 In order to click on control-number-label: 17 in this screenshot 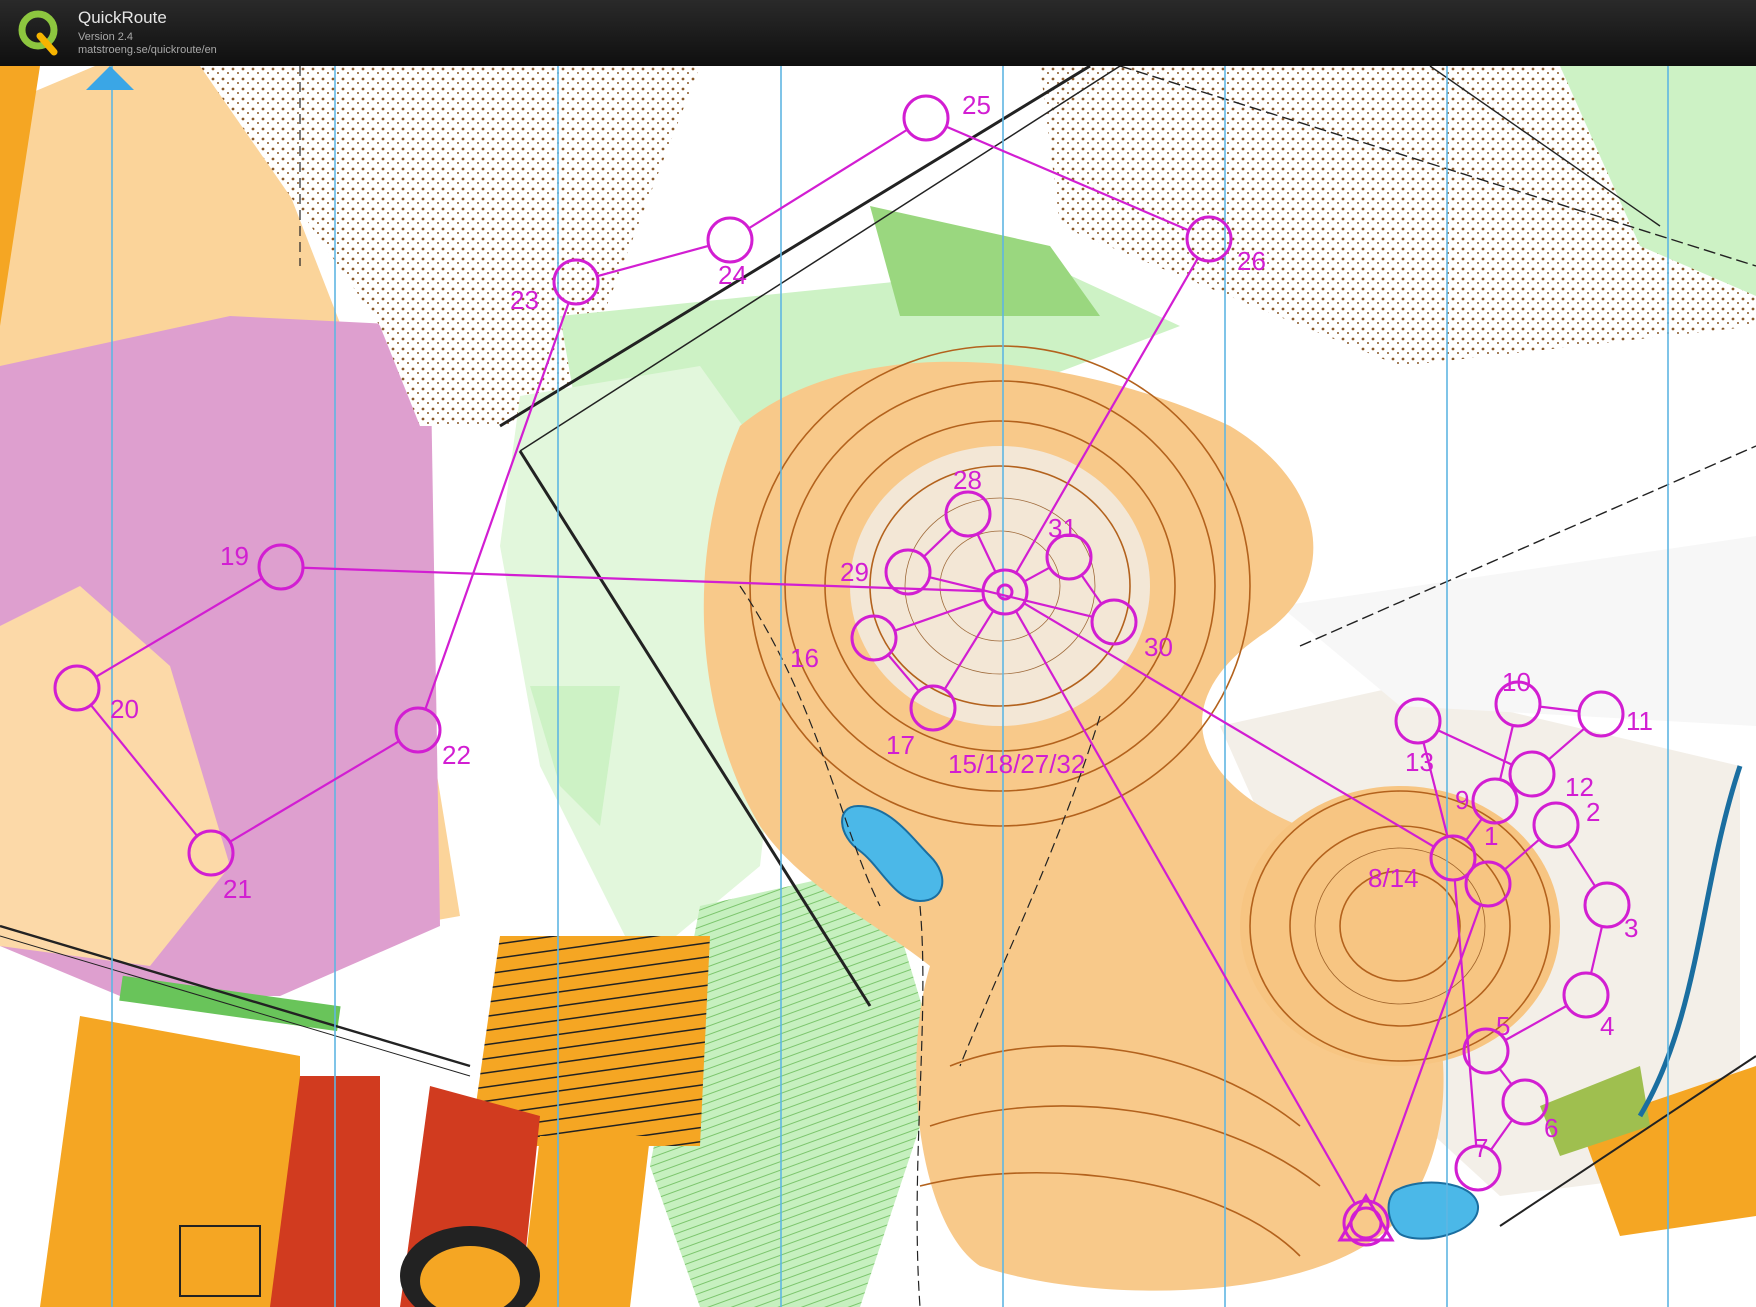, I will do `click(900, 745)`.